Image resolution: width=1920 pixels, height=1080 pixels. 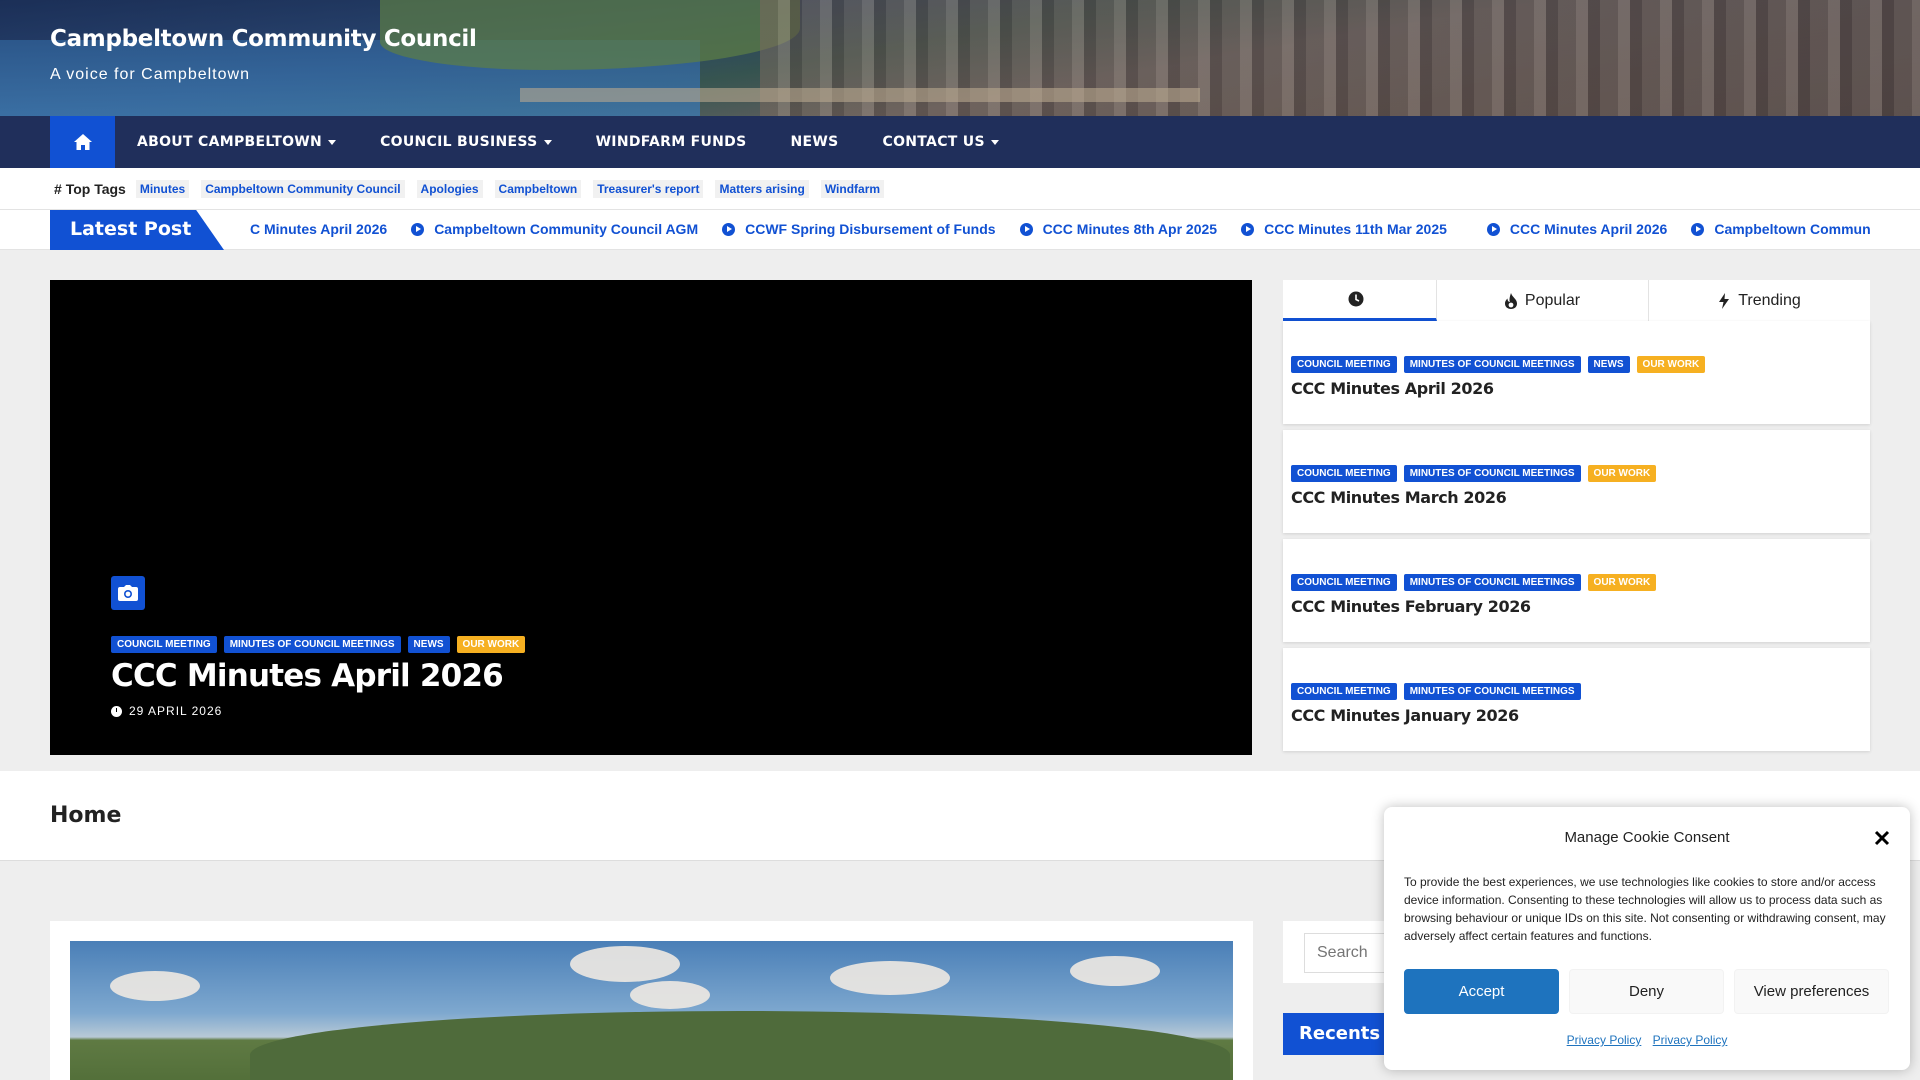 I want to click on post-card, so click(x=651, y=1000).